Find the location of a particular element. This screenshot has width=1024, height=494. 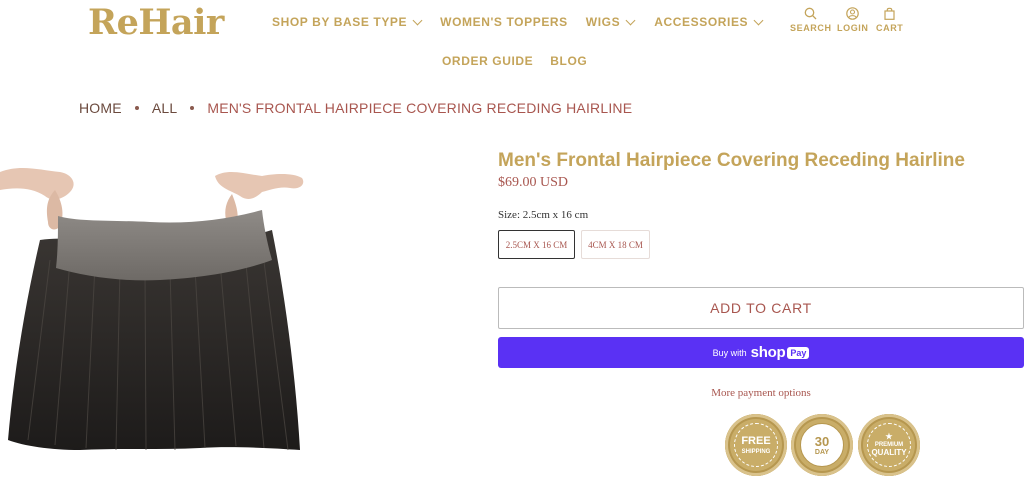

nav-blog: BLOG is located at coordinates (568, 61).